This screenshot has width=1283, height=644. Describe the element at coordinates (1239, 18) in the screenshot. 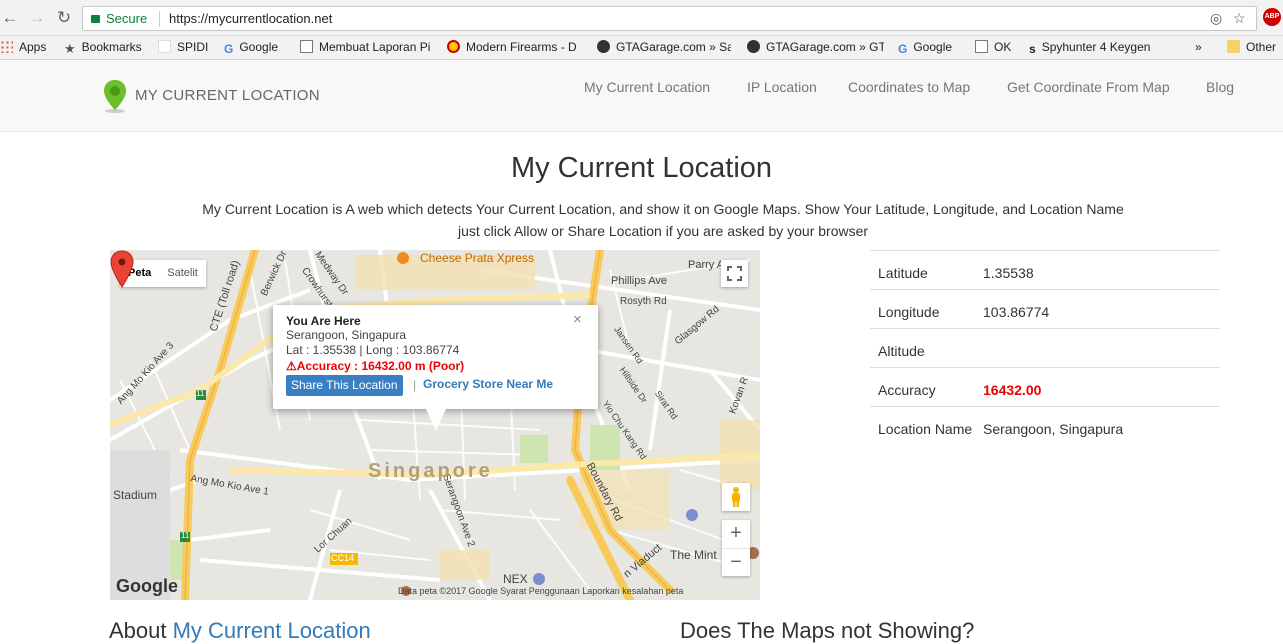

I see `bookmark-star-icon: ☆` at that location.